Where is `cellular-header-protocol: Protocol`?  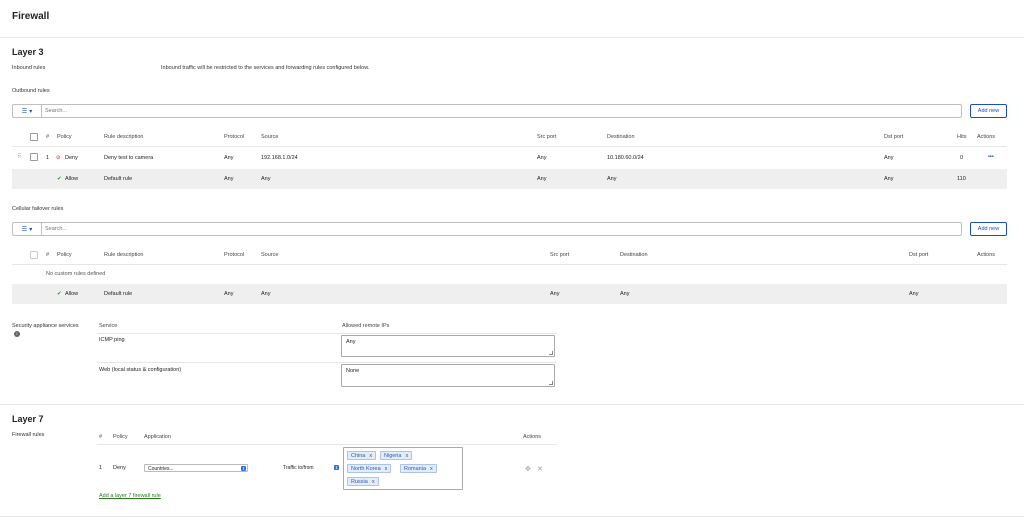 cellular-header-protocol: Protocol is located at coordinates (234, 255).